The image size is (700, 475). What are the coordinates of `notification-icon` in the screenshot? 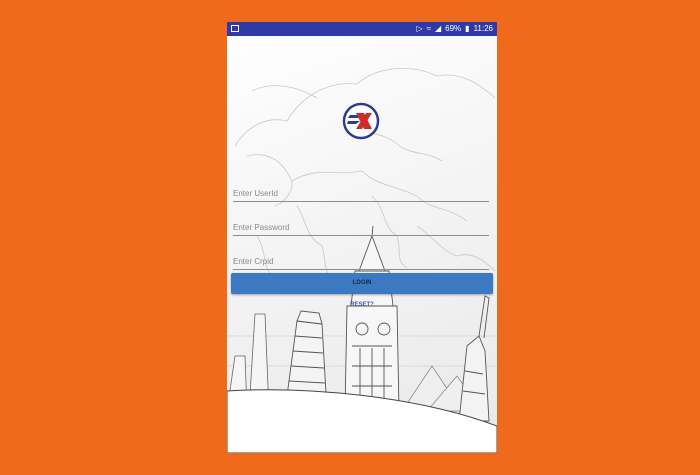 It's located at (235, 29).